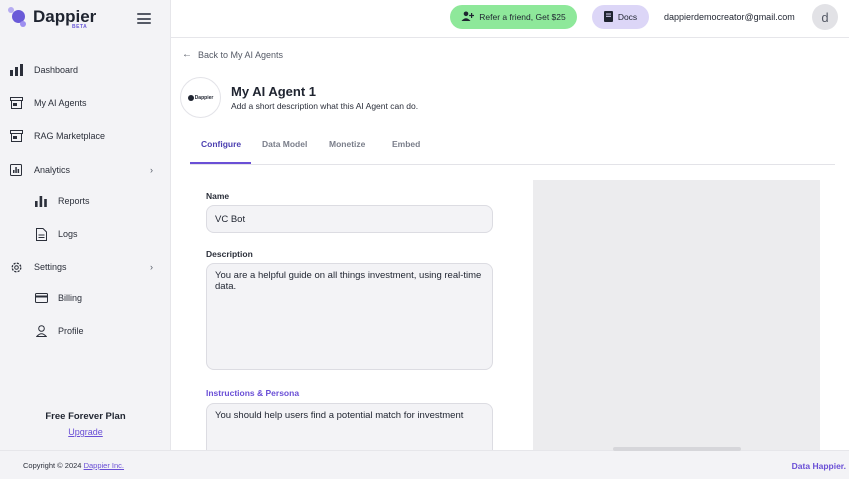 The width and height of the screenshot is (849, 479). What do you see at coordinates (85, 416) in the screenshot?
I see `plan-name: Free Forever Plan` at bounding box center [85, 416].